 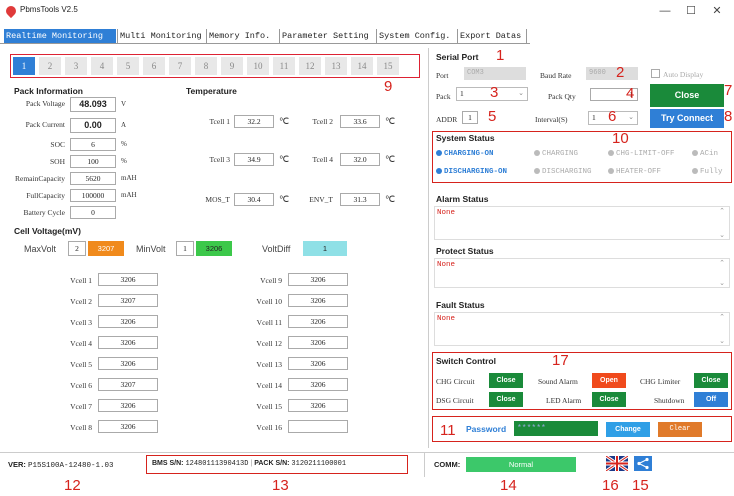 What do you see at coordinates (81, 280) in the screenshot?
I see `vcell-label: Vcell 1` at bounding box center [81, 280].